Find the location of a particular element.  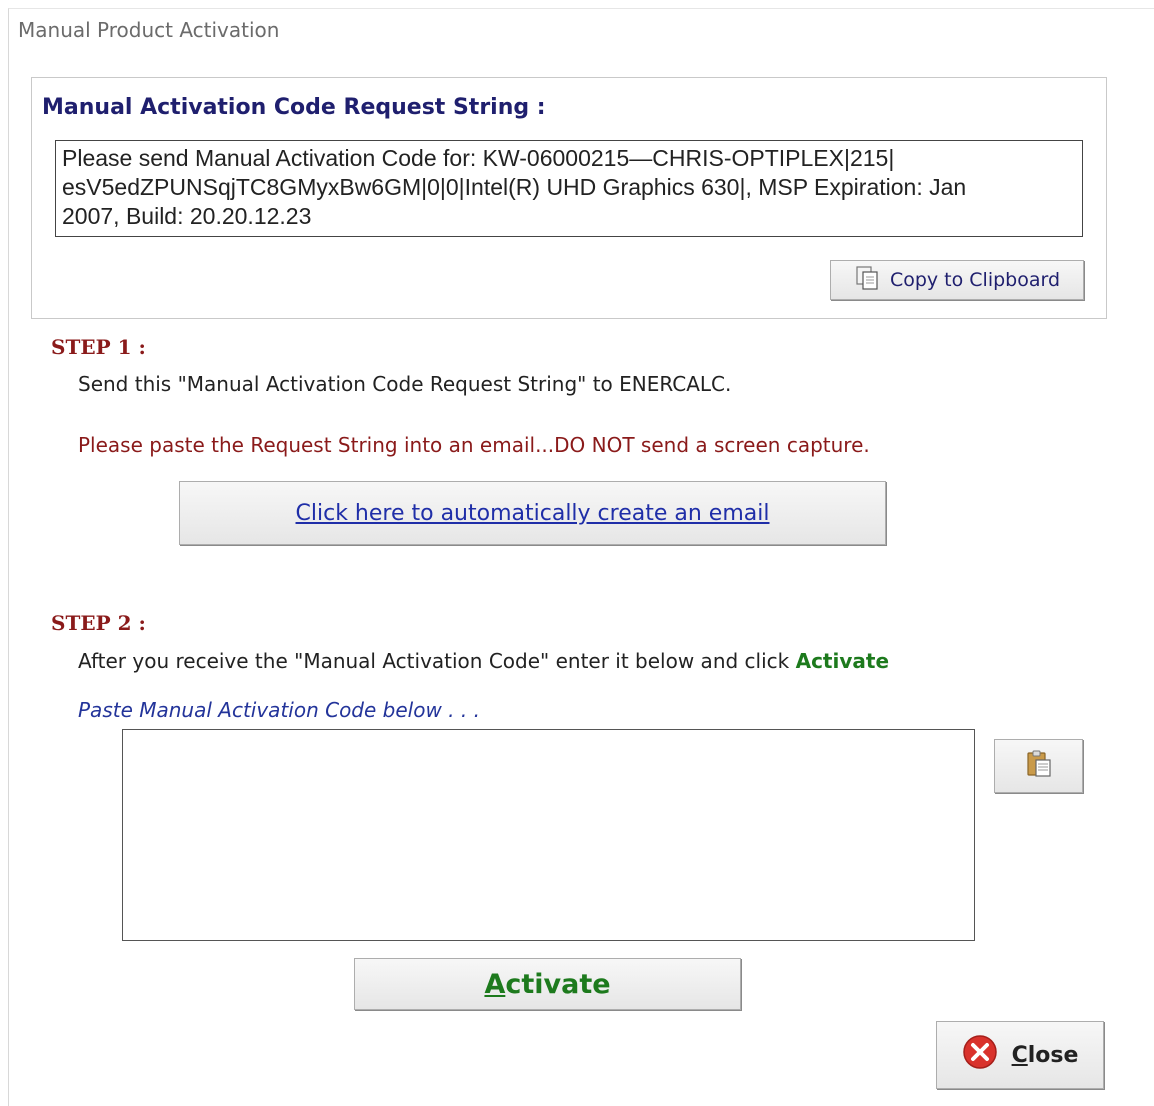

close-rest: lose is located at coordinates (1053, 1055).